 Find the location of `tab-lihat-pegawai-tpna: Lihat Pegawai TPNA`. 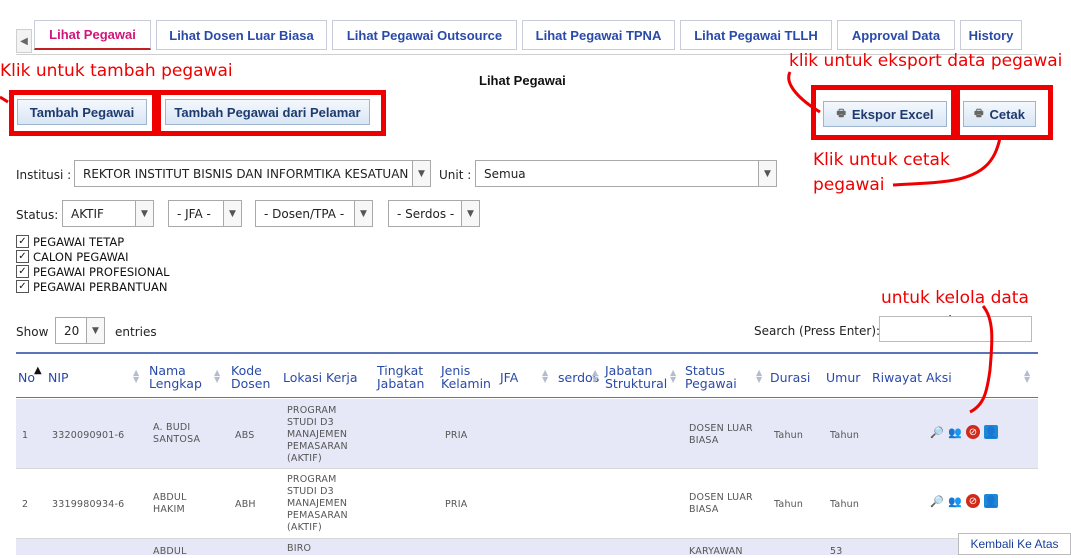

tab-lihat-pegawai-tpna: Lihat Pegawai TPNA is located at coordinates (598, 35).